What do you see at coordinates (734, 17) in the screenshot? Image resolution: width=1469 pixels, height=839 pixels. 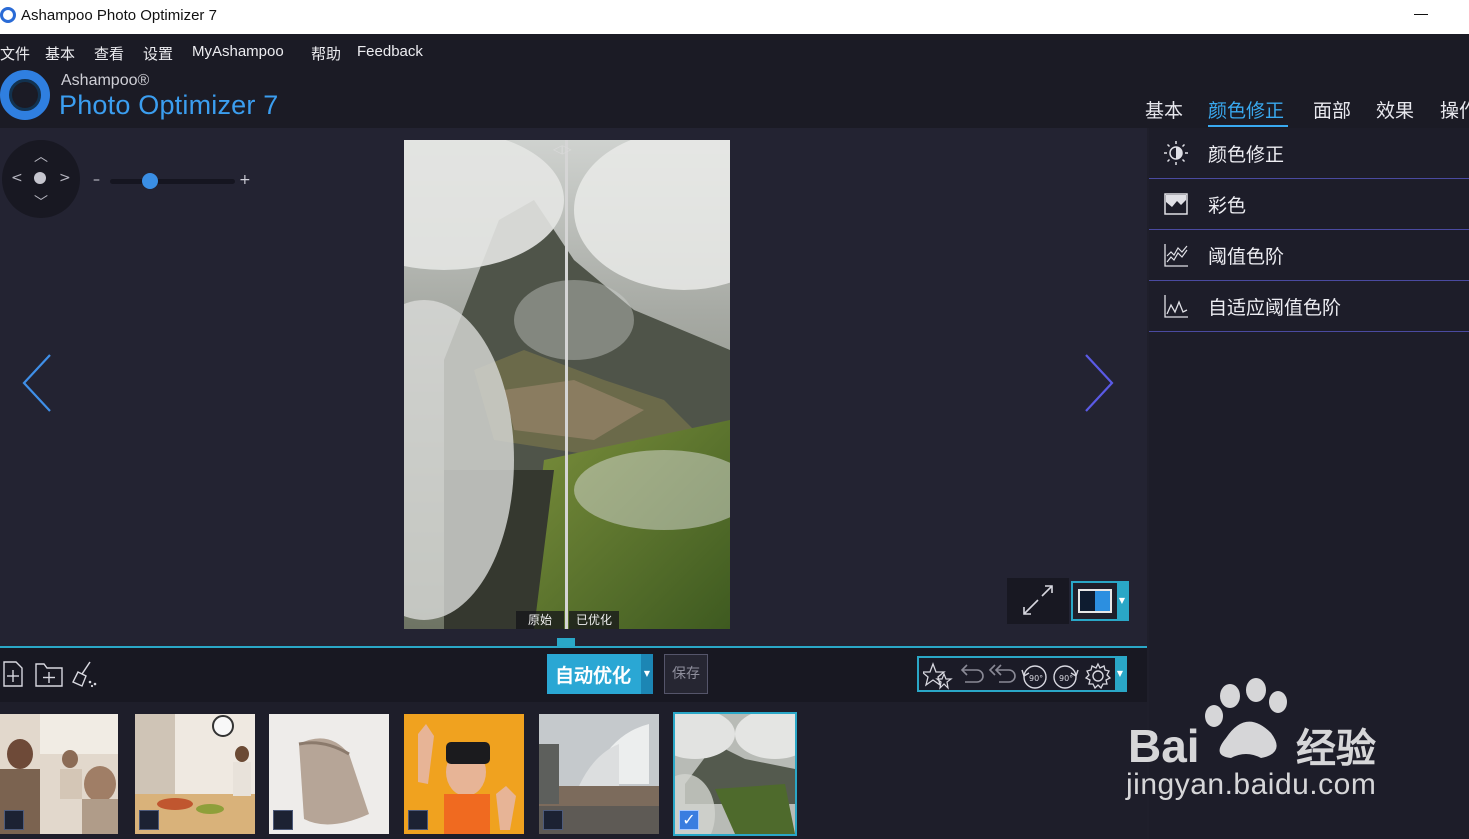 I see `title-bar: Ashampoo Photo Optimizer 7` at bounding box center [734, 17].